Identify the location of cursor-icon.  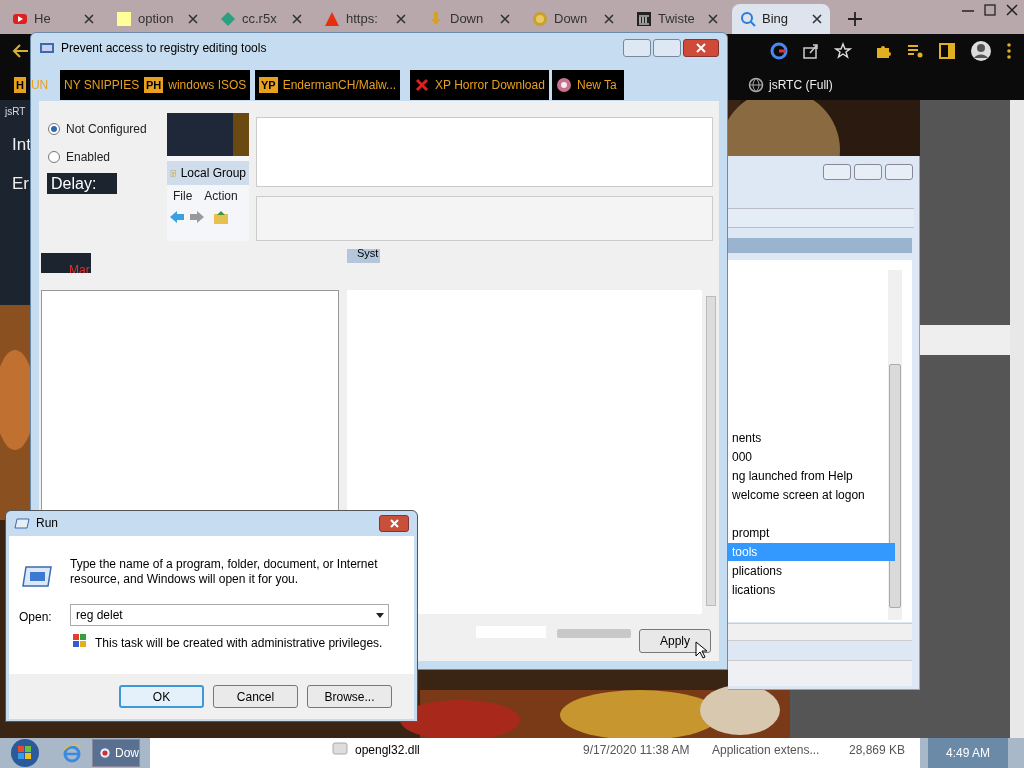
(702, 650).